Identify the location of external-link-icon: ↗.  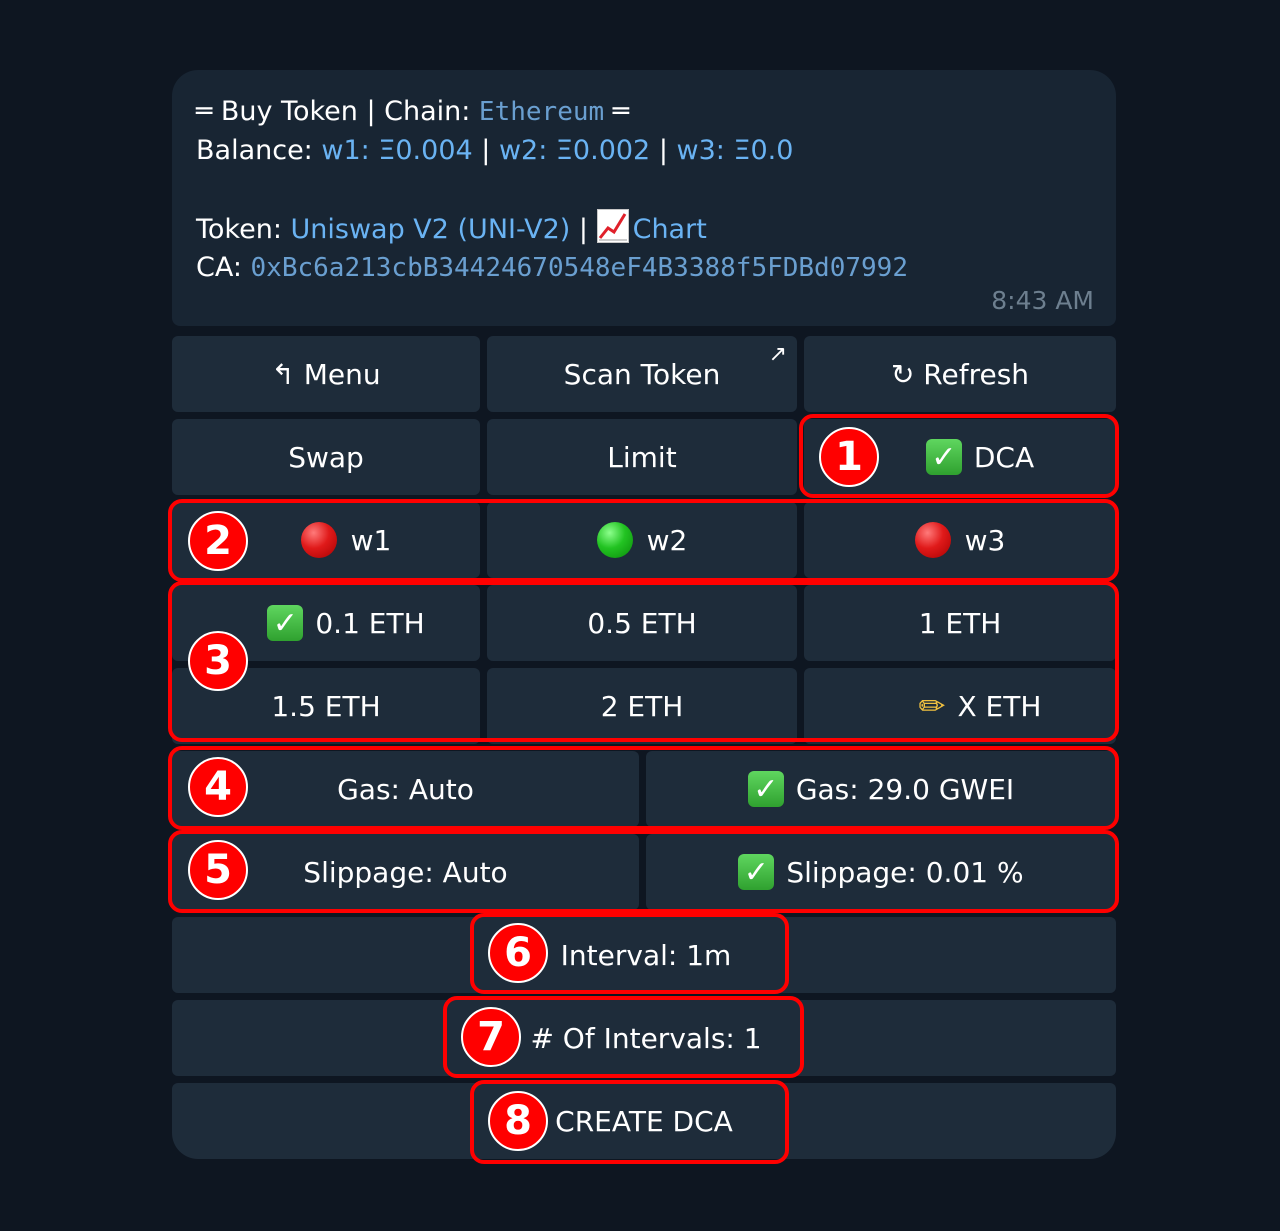
(777, 354).